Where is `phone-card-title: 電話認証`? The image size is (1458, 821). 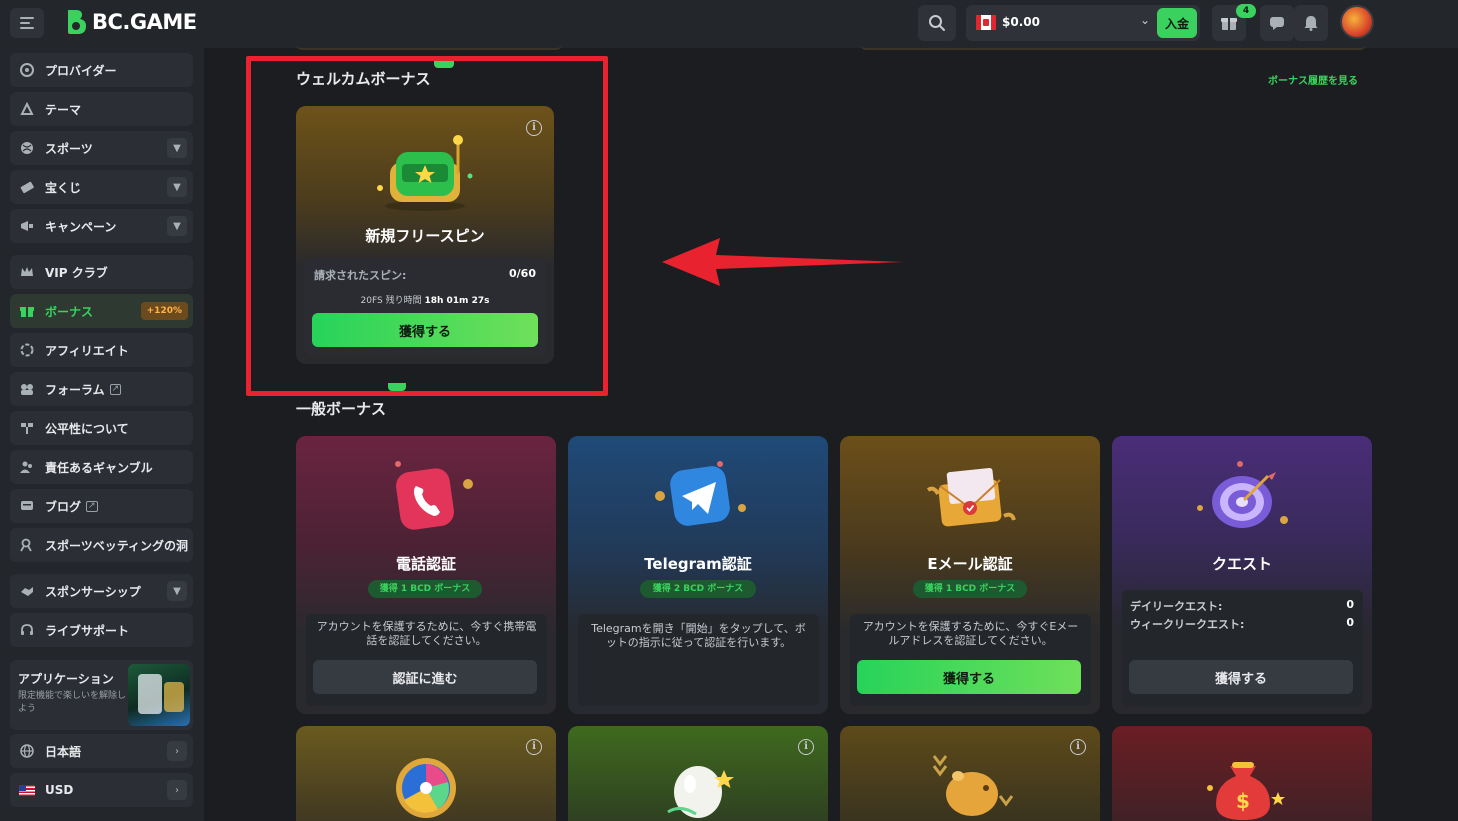
phone-card-title: 電話認証 is located at coordinates (425, 564).